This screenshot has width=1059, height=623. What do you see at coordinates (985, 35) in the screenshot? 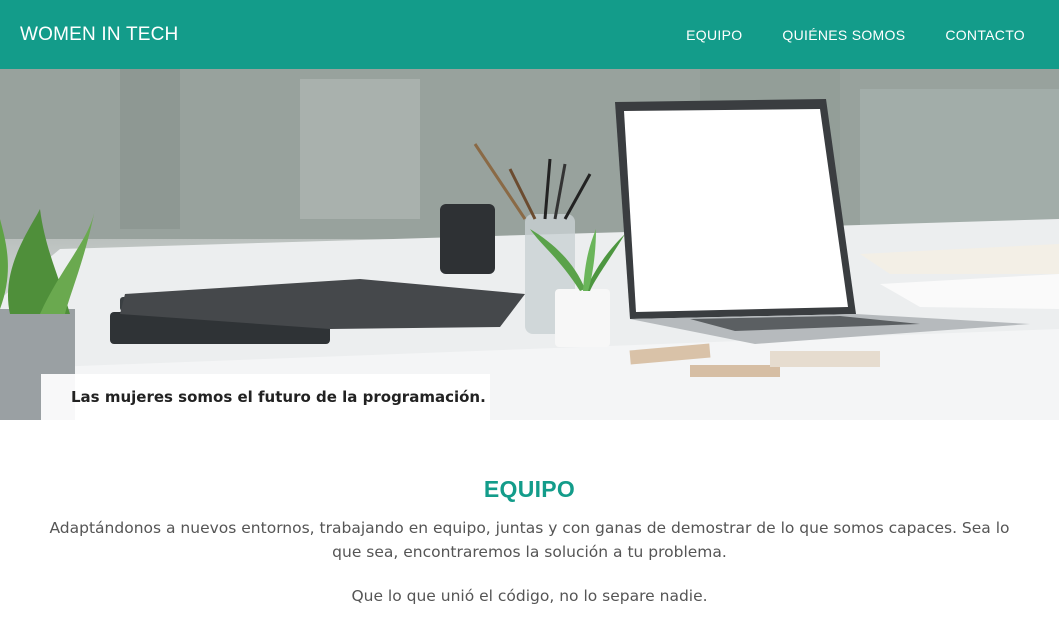
I see `nav-link-contacto: CONTACTO` at bounding box center [985, 35].